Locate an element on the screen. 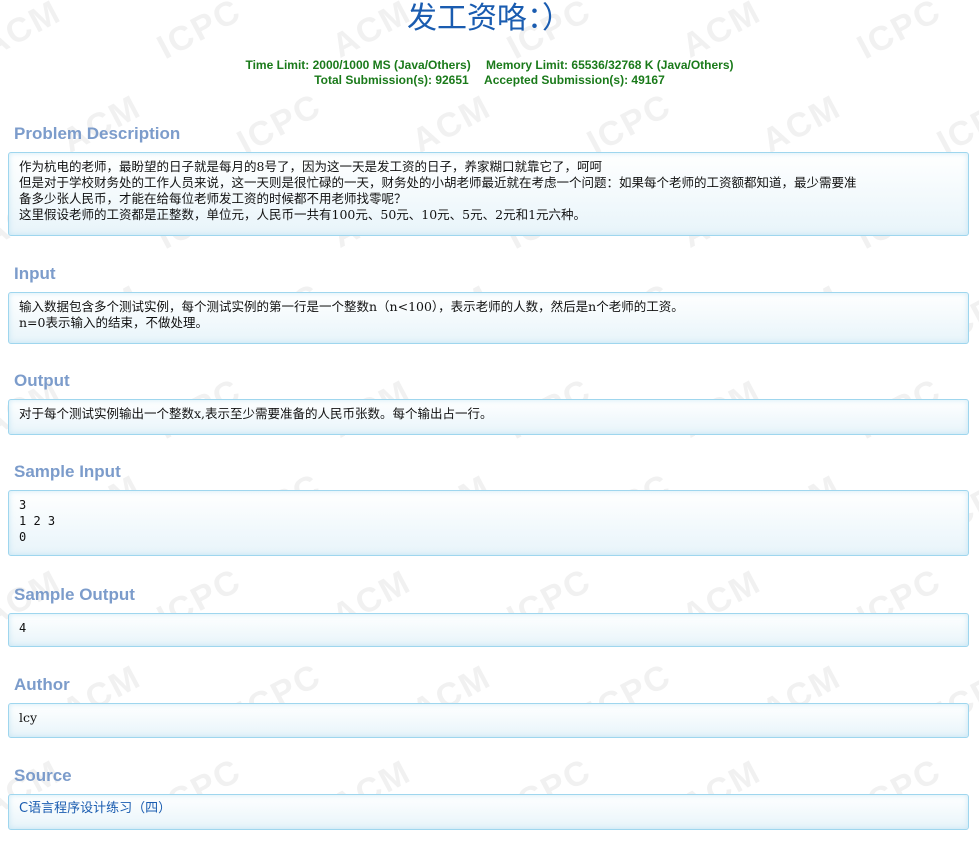 The height and width of the screenshot is (842, 979). output-heading: Output is located at coordinates (42, 380).